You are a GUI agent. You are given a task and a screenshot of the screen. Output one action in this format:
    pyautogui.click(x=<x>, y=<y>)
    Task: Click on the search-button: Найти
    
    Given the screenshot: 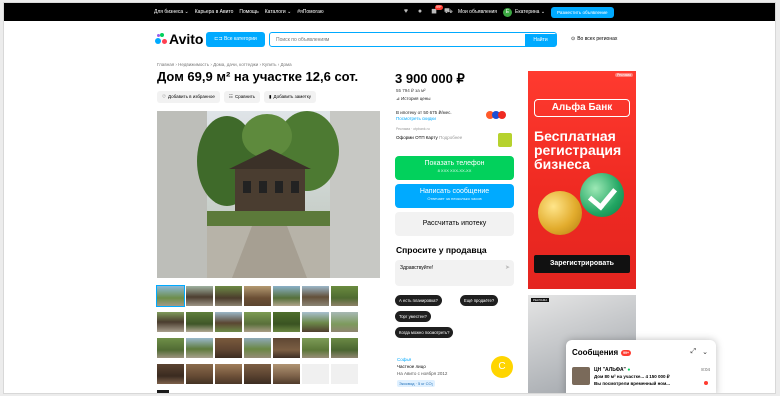 What is the action you would take?
    pyautogui.click(x=540, y=39)
    